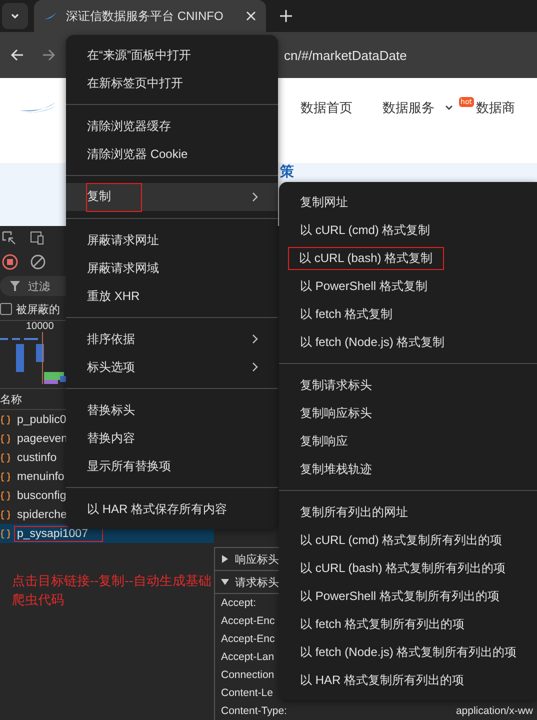 The width and height of the screenshot is (537, 720). I want to click on request-name: p_public0, so click(42, 420).